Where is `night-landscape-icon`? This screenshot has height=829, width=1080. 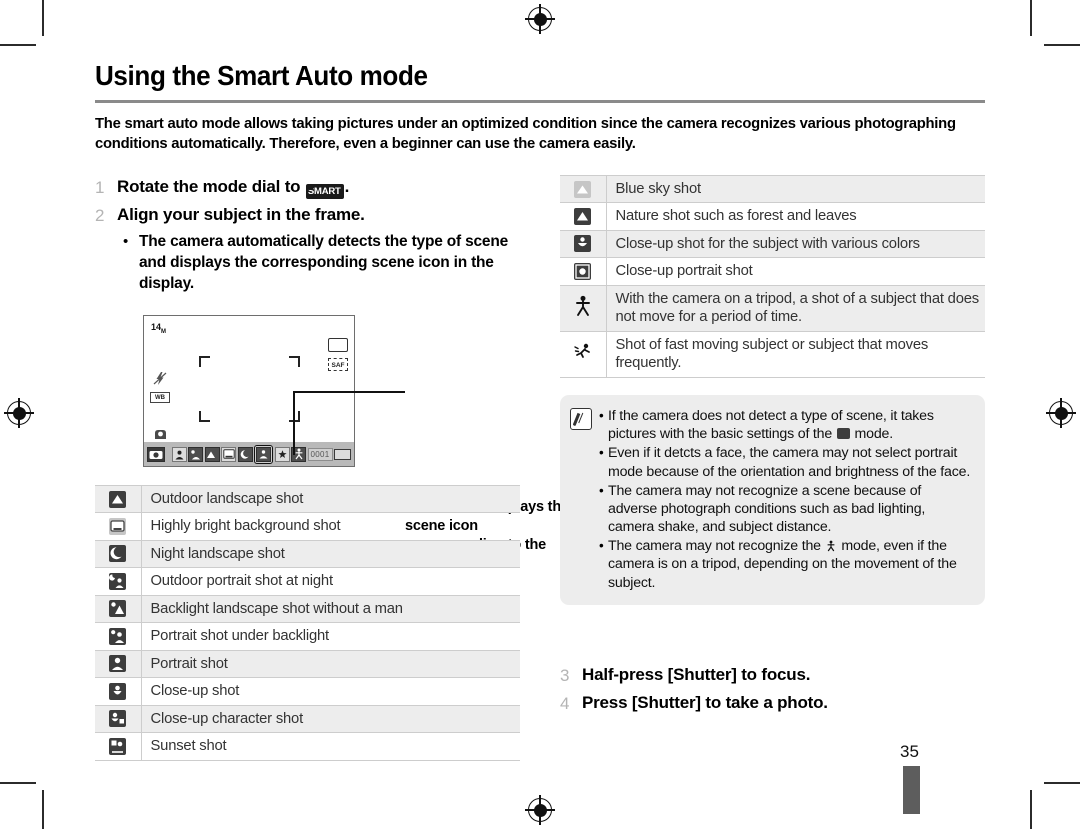
night-landscape-icon is located at coordinates (118, 554).